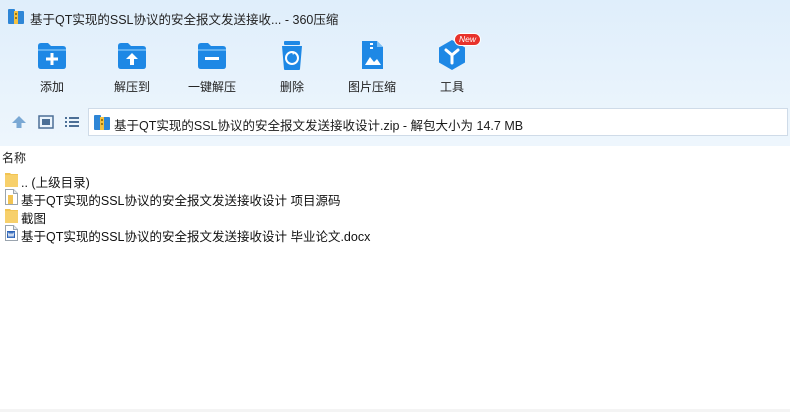 The image size is (790, 412). What do you see at coordinates (212, 56) in the screenshot?
I see `one-click-extract-icon` at bounding box center [212, 56].